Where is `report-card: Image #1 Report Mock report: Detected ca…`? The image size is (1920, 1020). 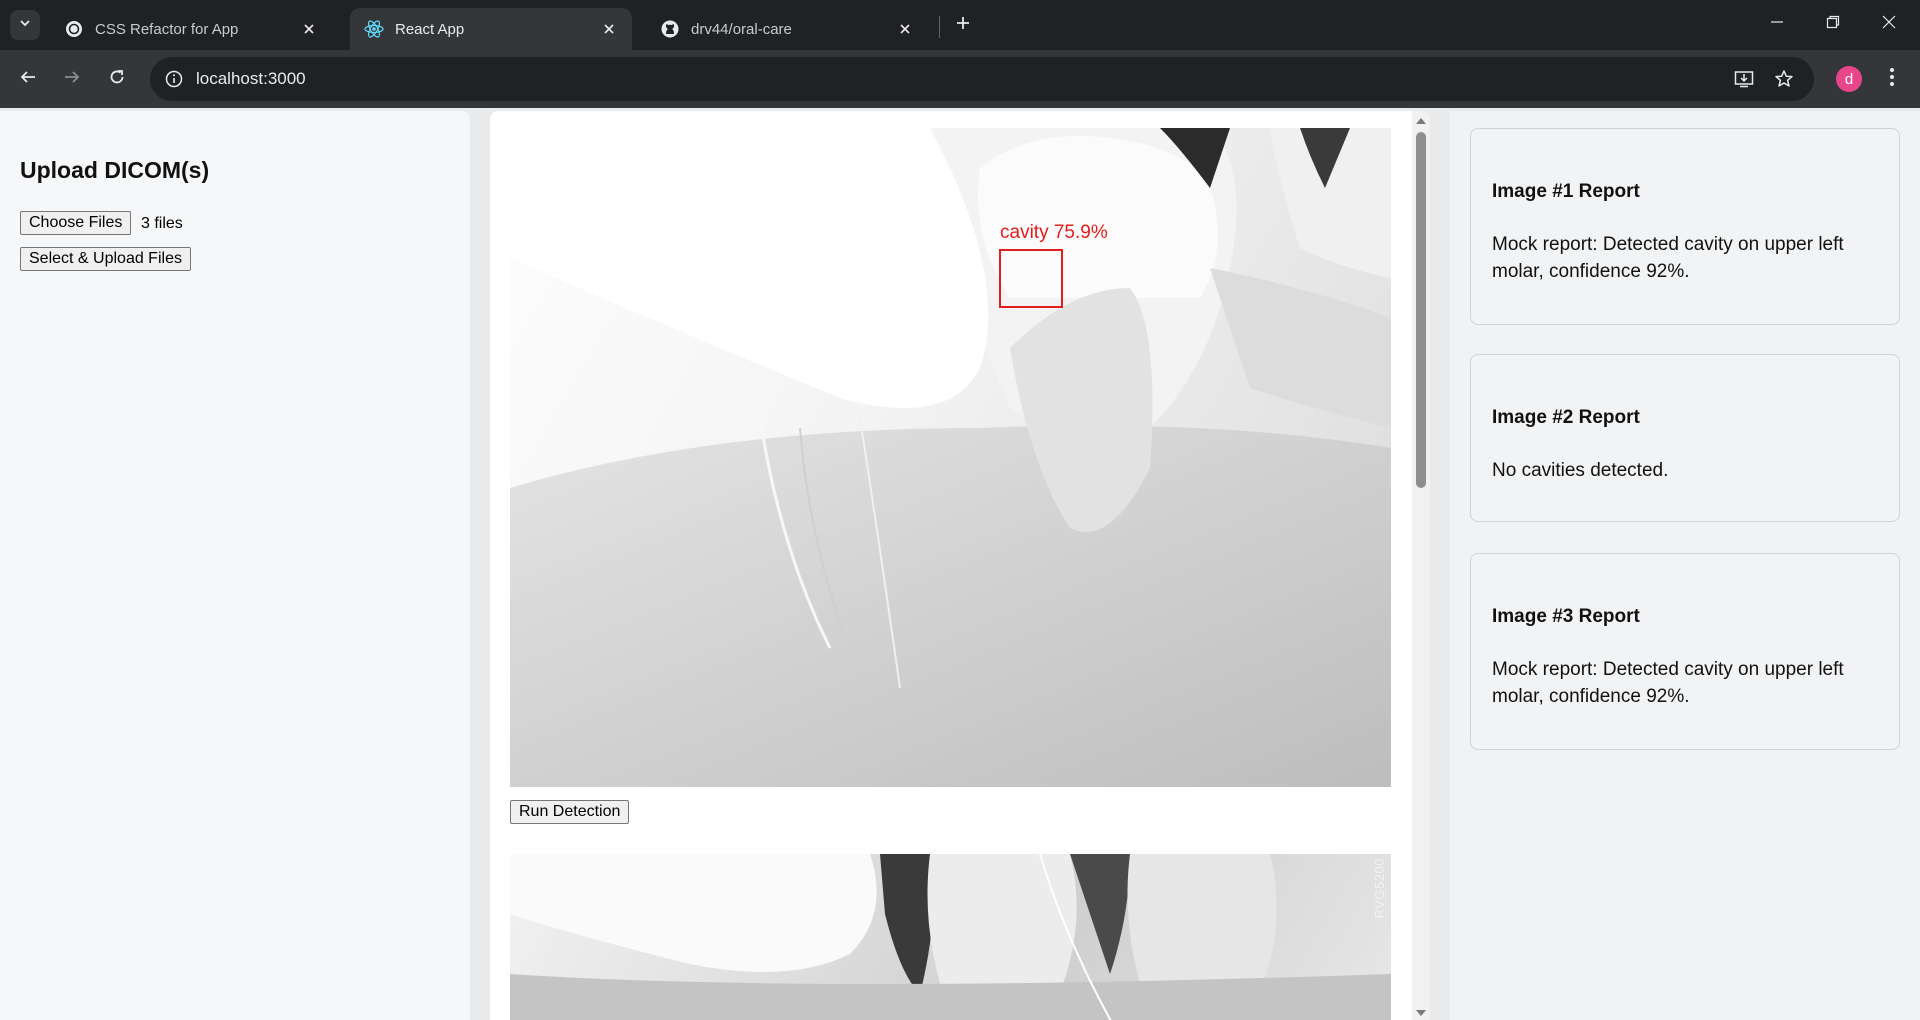
report-card: Image #1 Report Mock report: Detected ca… is located at coordinates (1685, 226).